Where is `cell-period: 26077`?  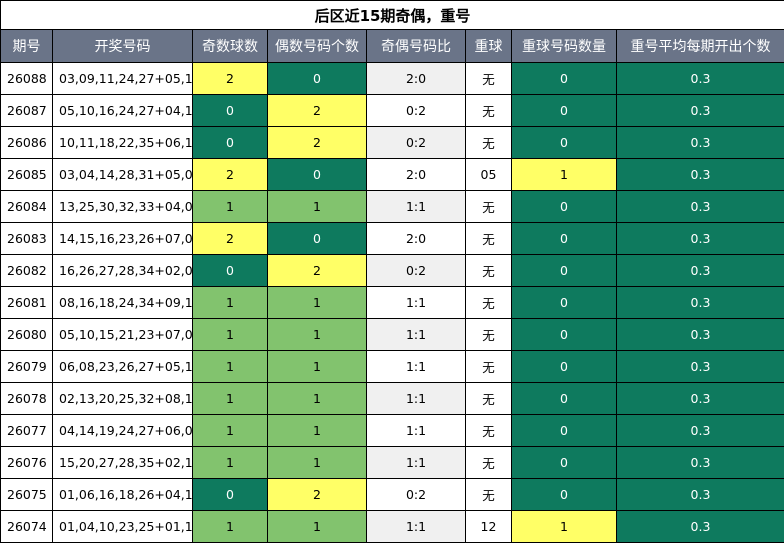
cell-period: 26077 is located at coordinates (26, 430).